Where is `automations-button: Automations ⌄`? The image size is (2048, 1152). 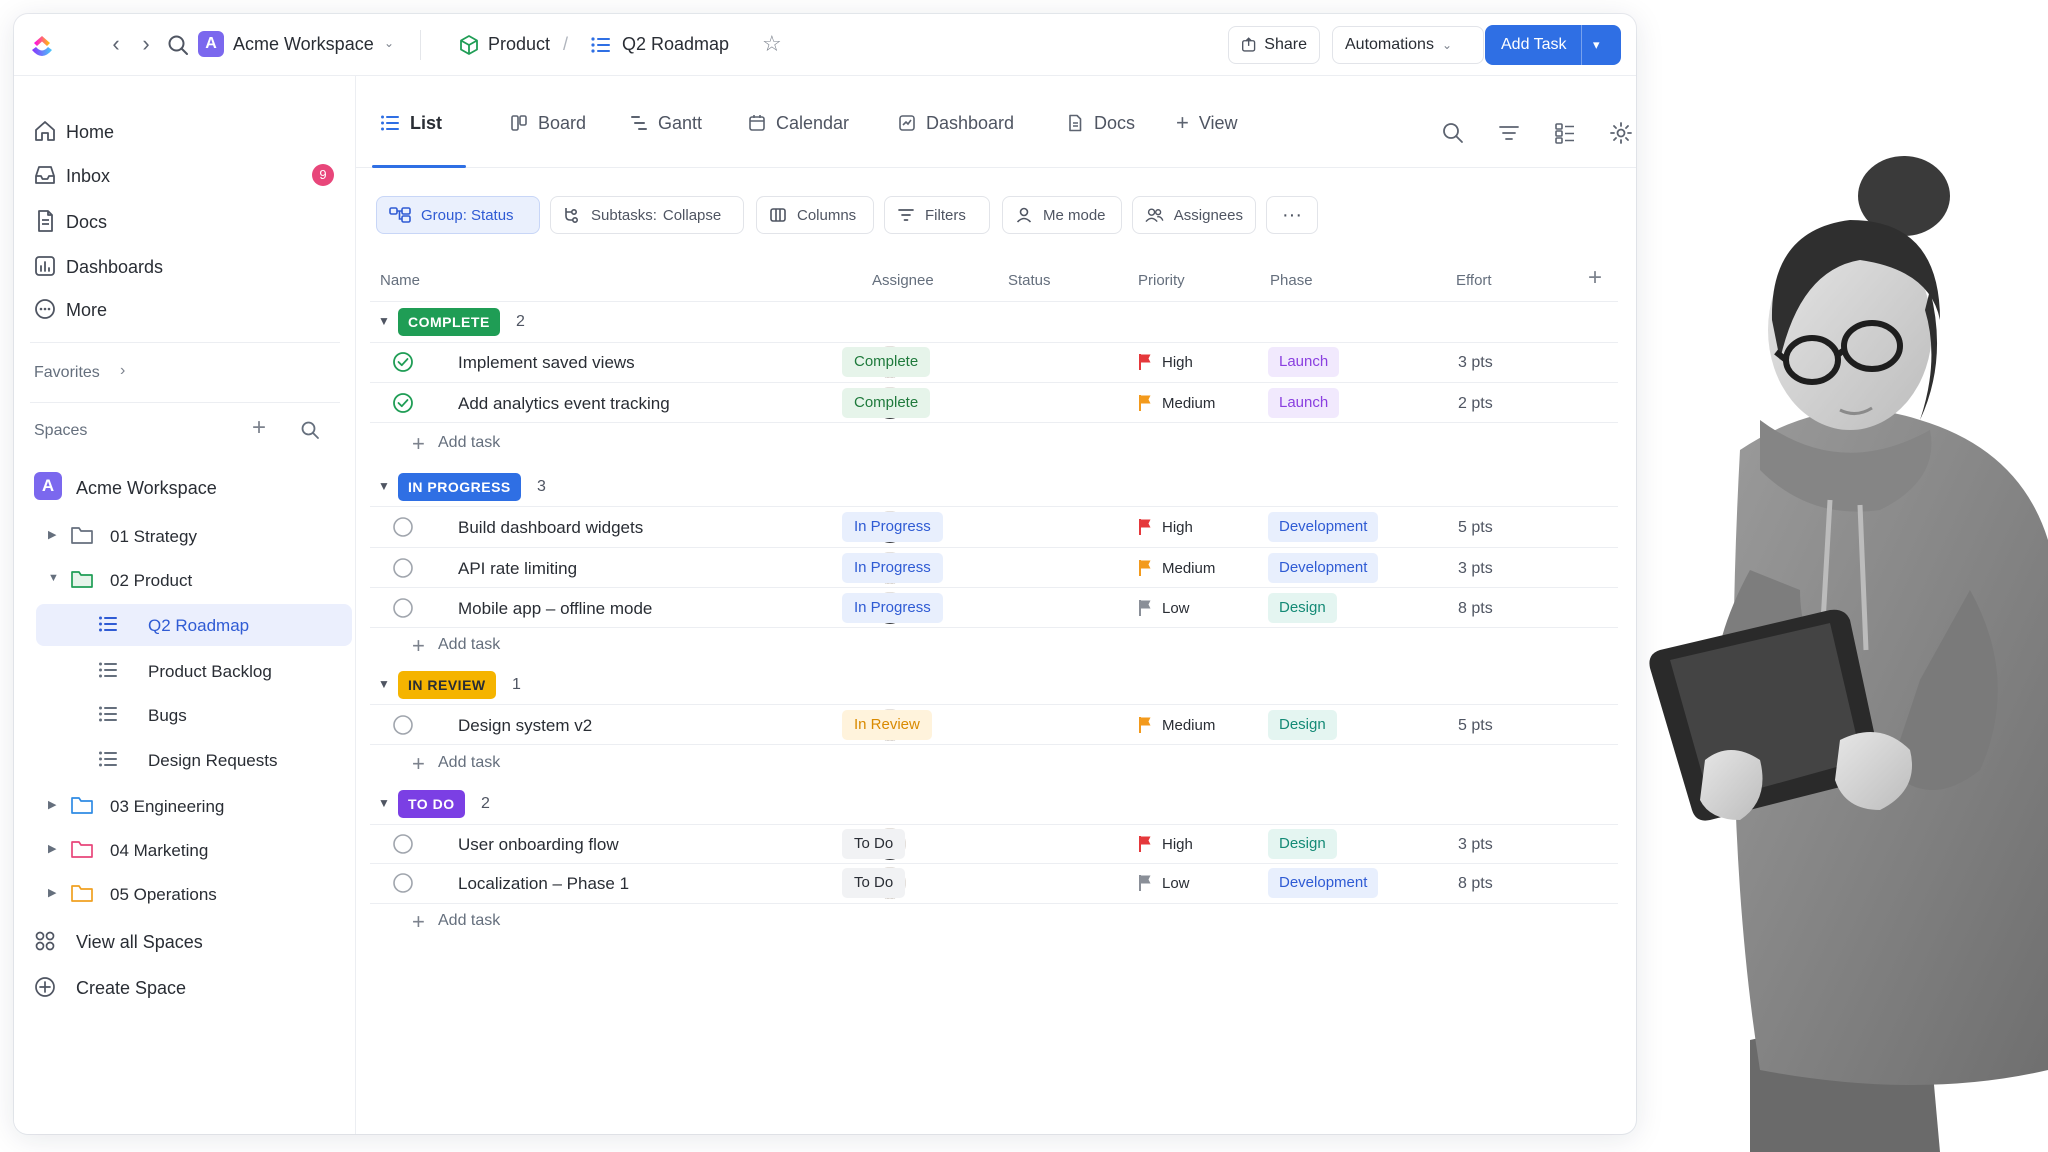 automations-button: Automations ⌄ is located at coordinates (1408, 45).